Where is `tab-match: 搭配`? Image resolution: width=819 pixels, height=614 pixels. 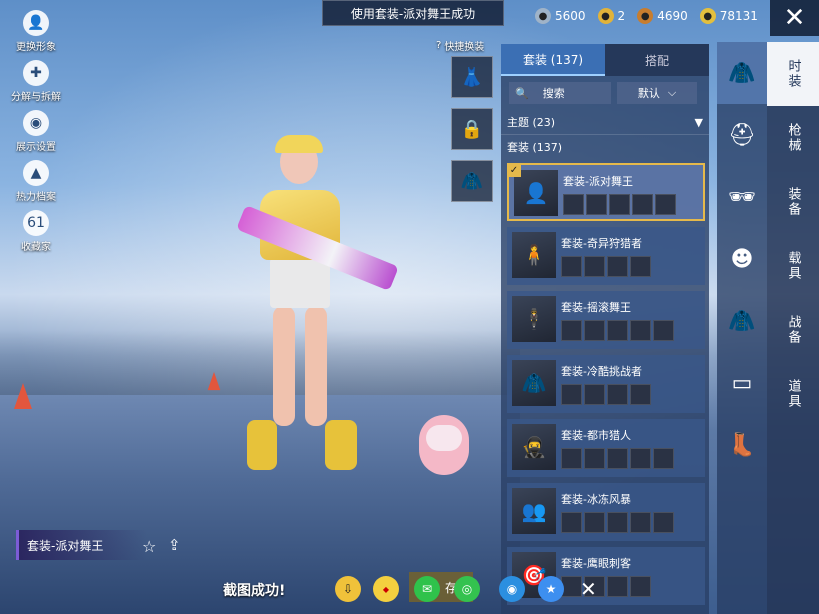 tab-match: 搭配 is located at coordinates (657, 60).